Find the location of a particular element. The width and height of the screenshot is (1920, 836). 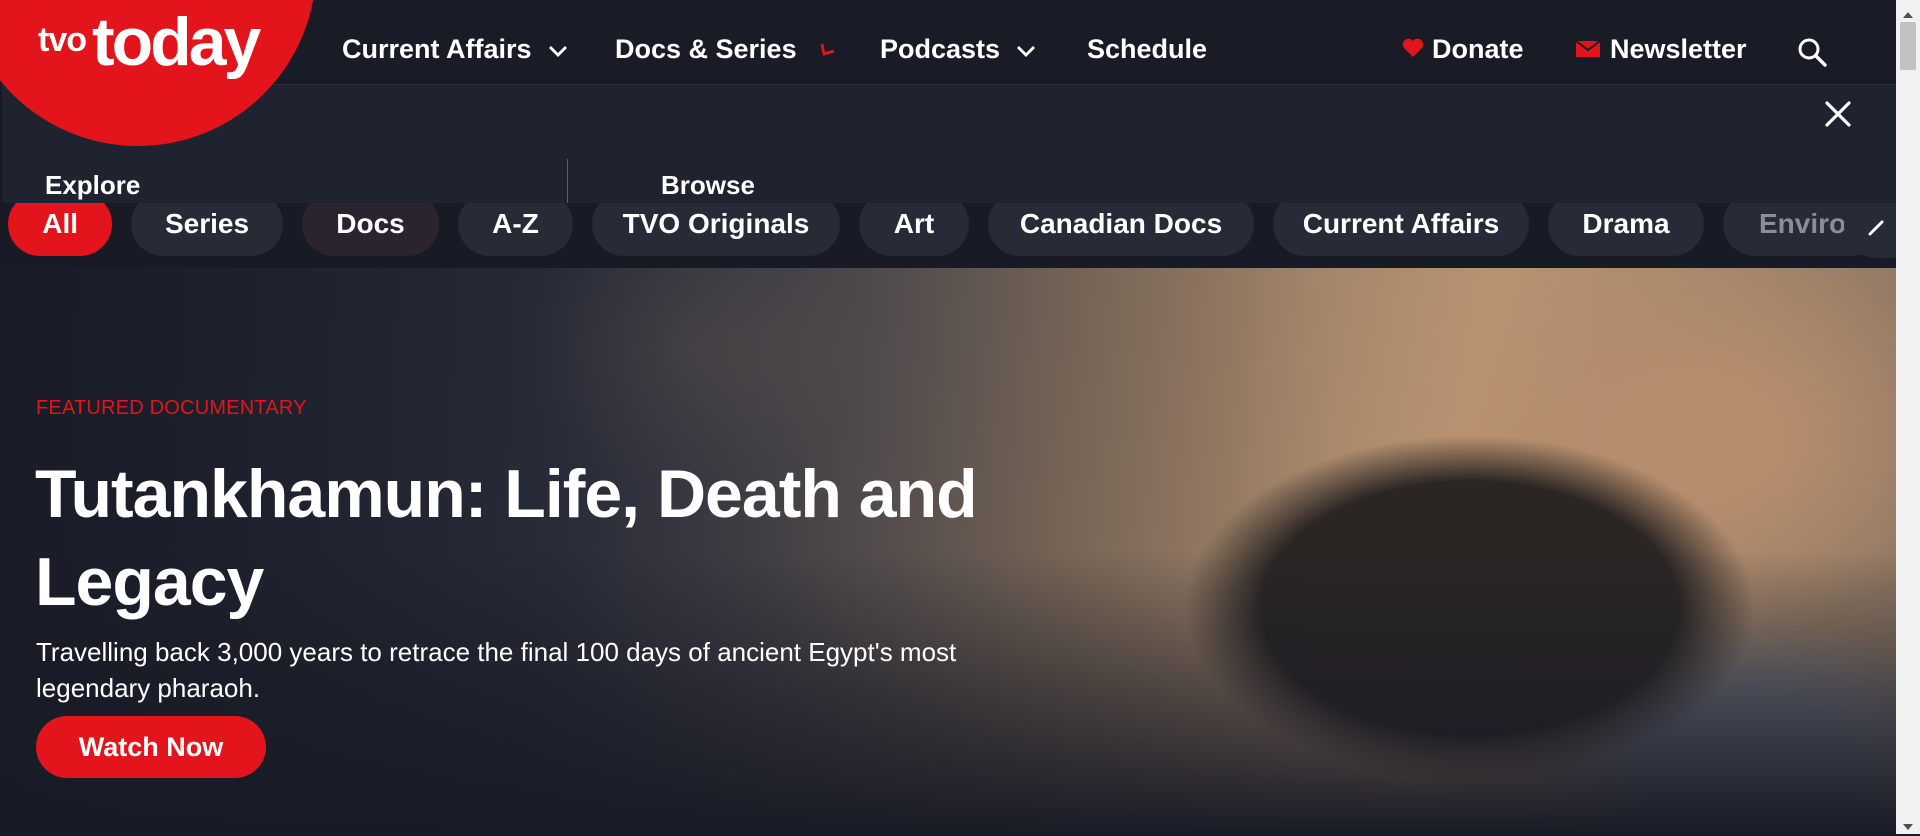

watch-now-button: Watch Now is located at coordinates (151, 747).